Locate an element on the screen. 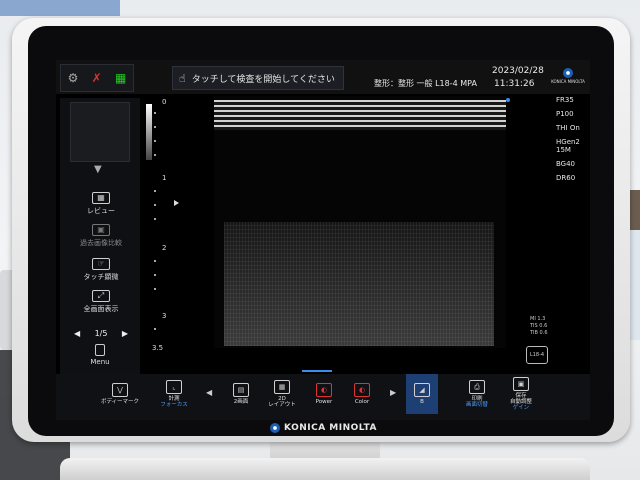 The width and height of the screenshot is (640, 480). gain-label: ゲイン is located at coordinates (521, 408).